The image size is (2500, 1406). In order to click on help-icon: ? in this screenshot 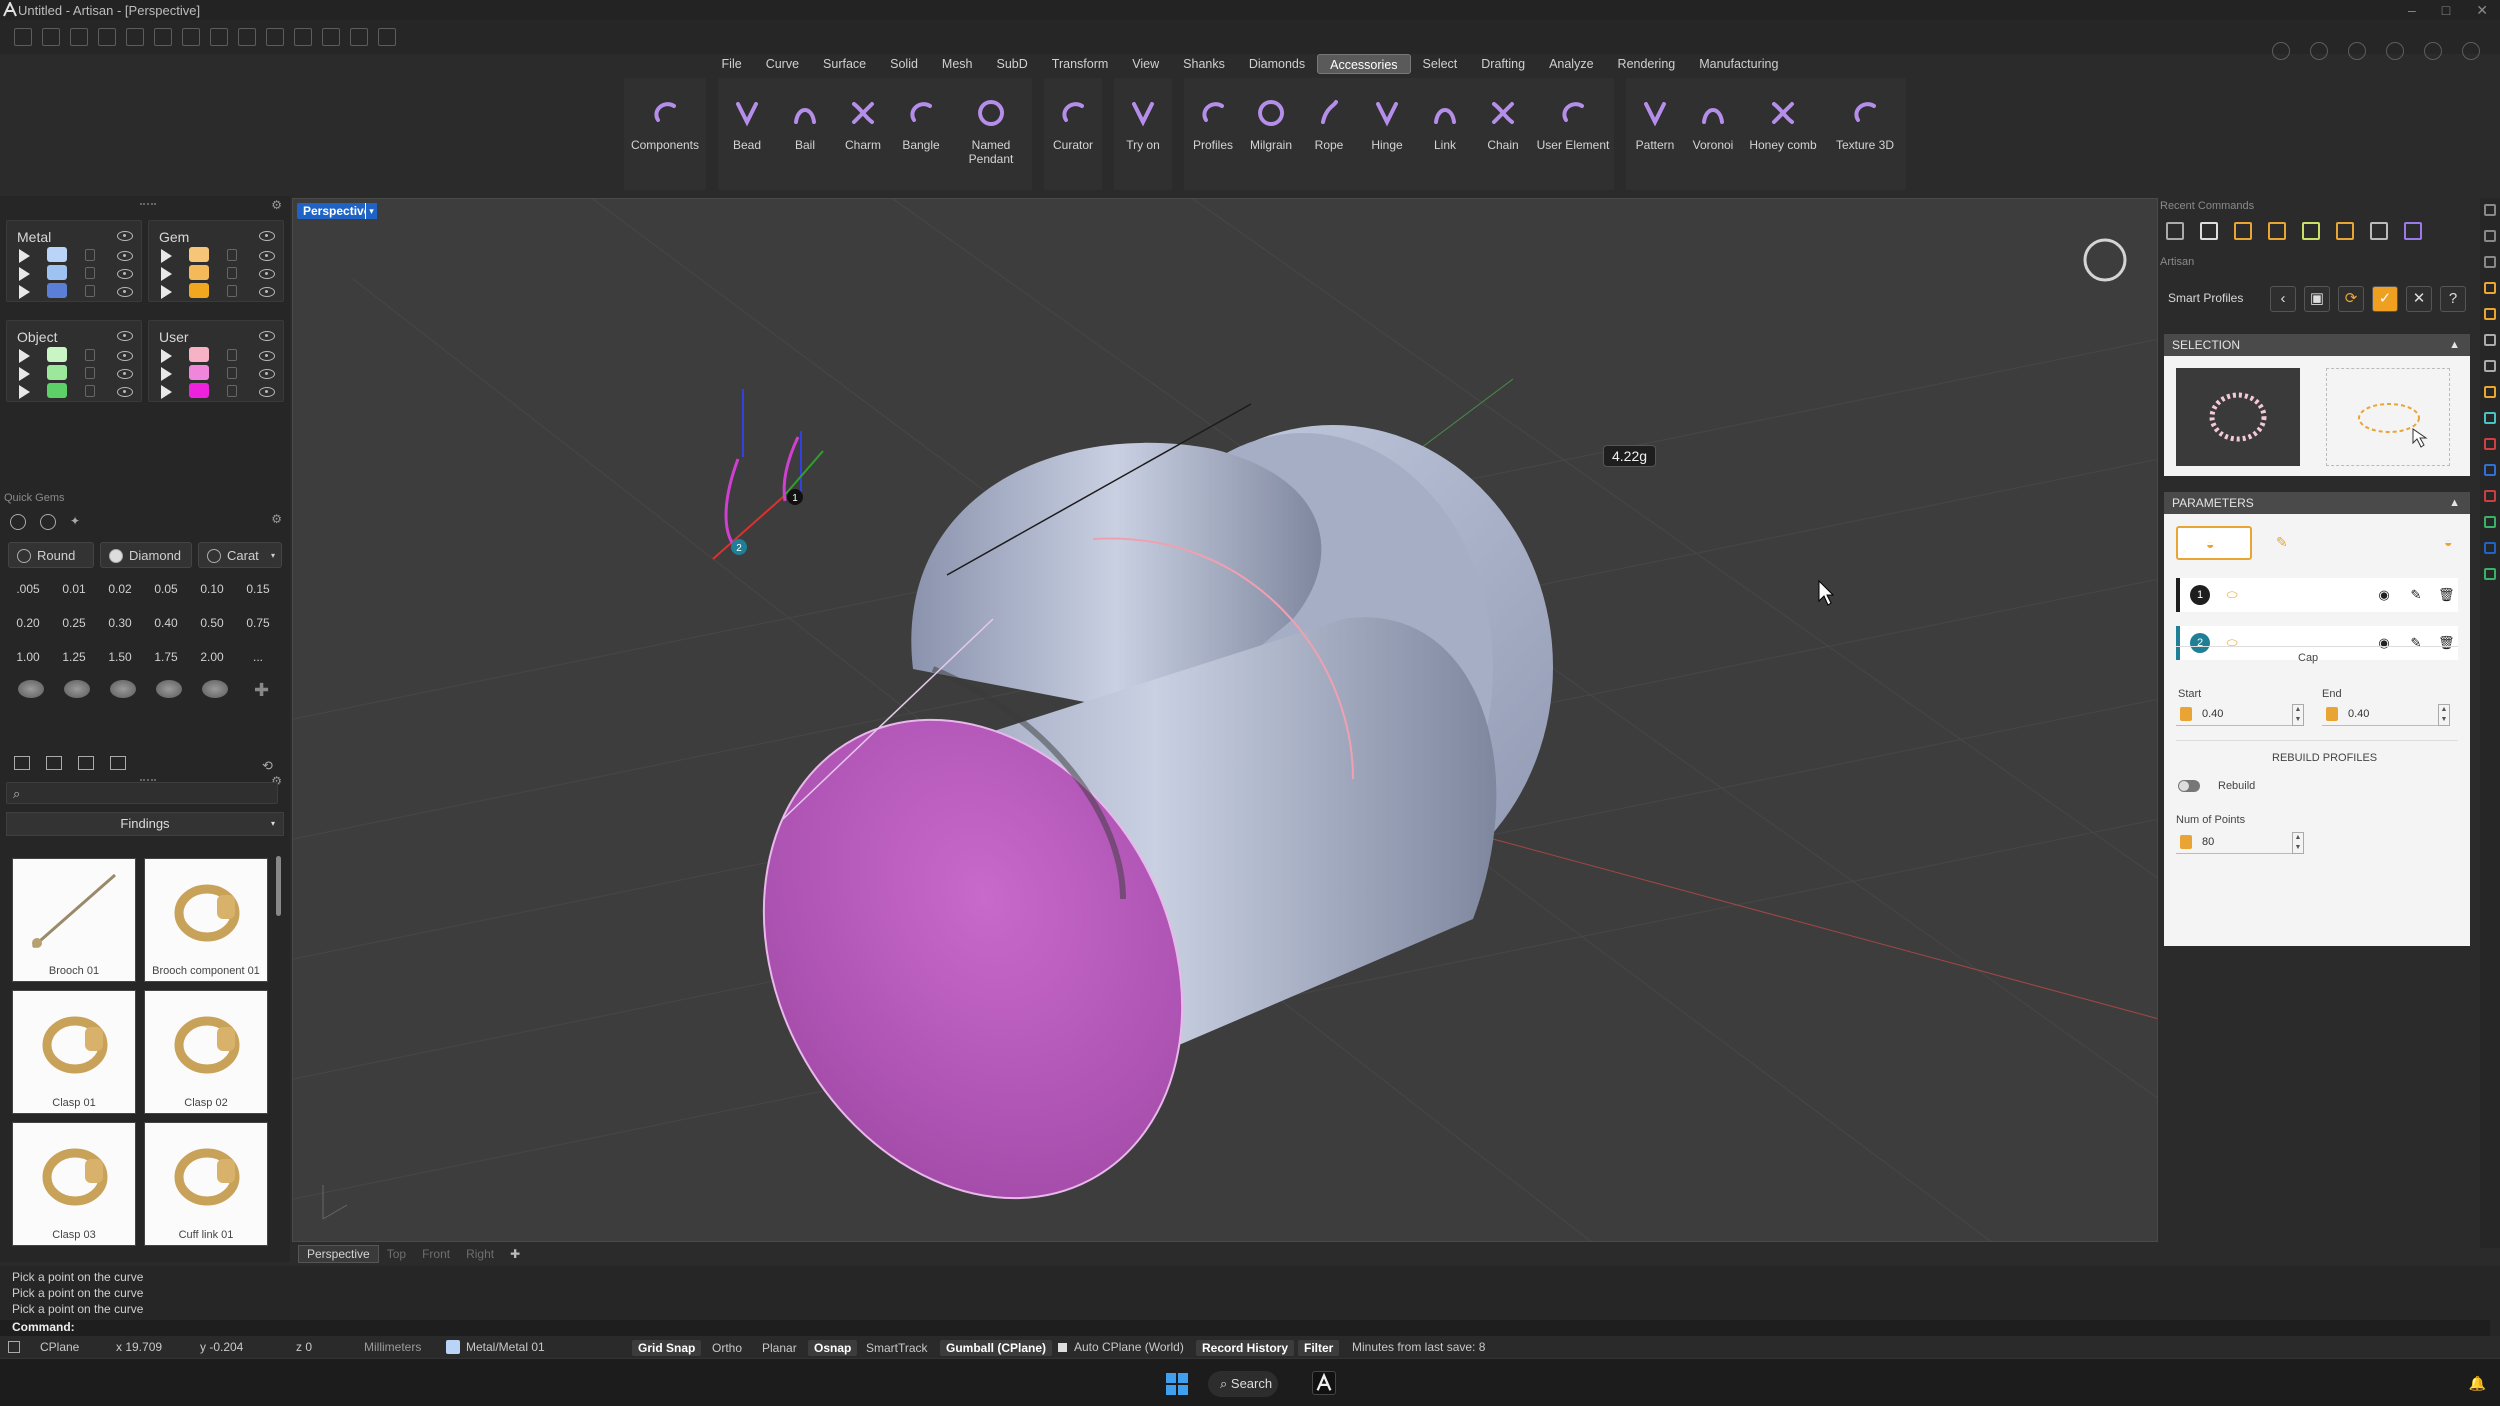, I will do `click(2453, 299)`.